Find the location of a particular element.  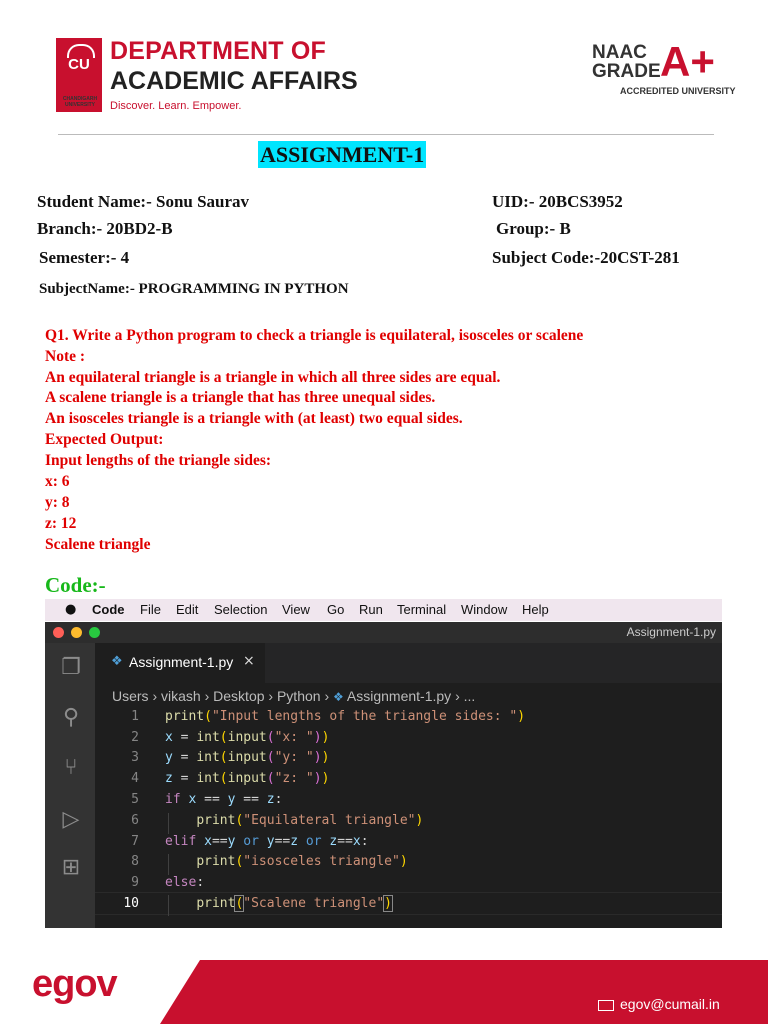

tab-close-icon: × is located at coordinates (249, 661).